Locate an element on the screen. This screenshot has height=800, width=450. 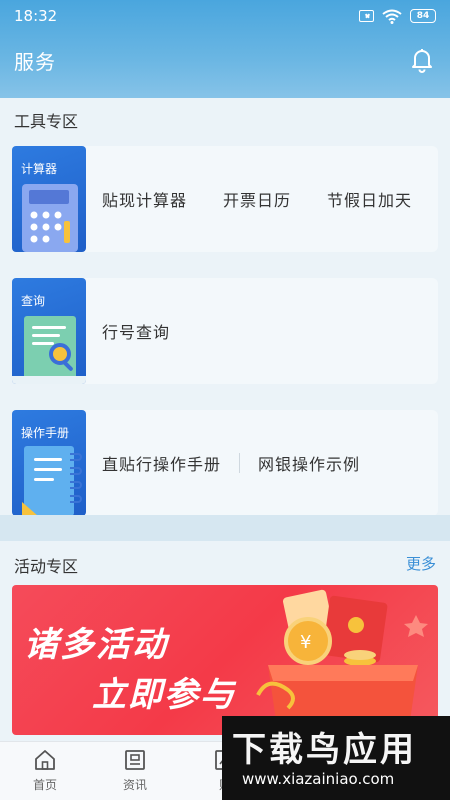
manual-icon: 操作手册 is located at coordinates (49, 463).